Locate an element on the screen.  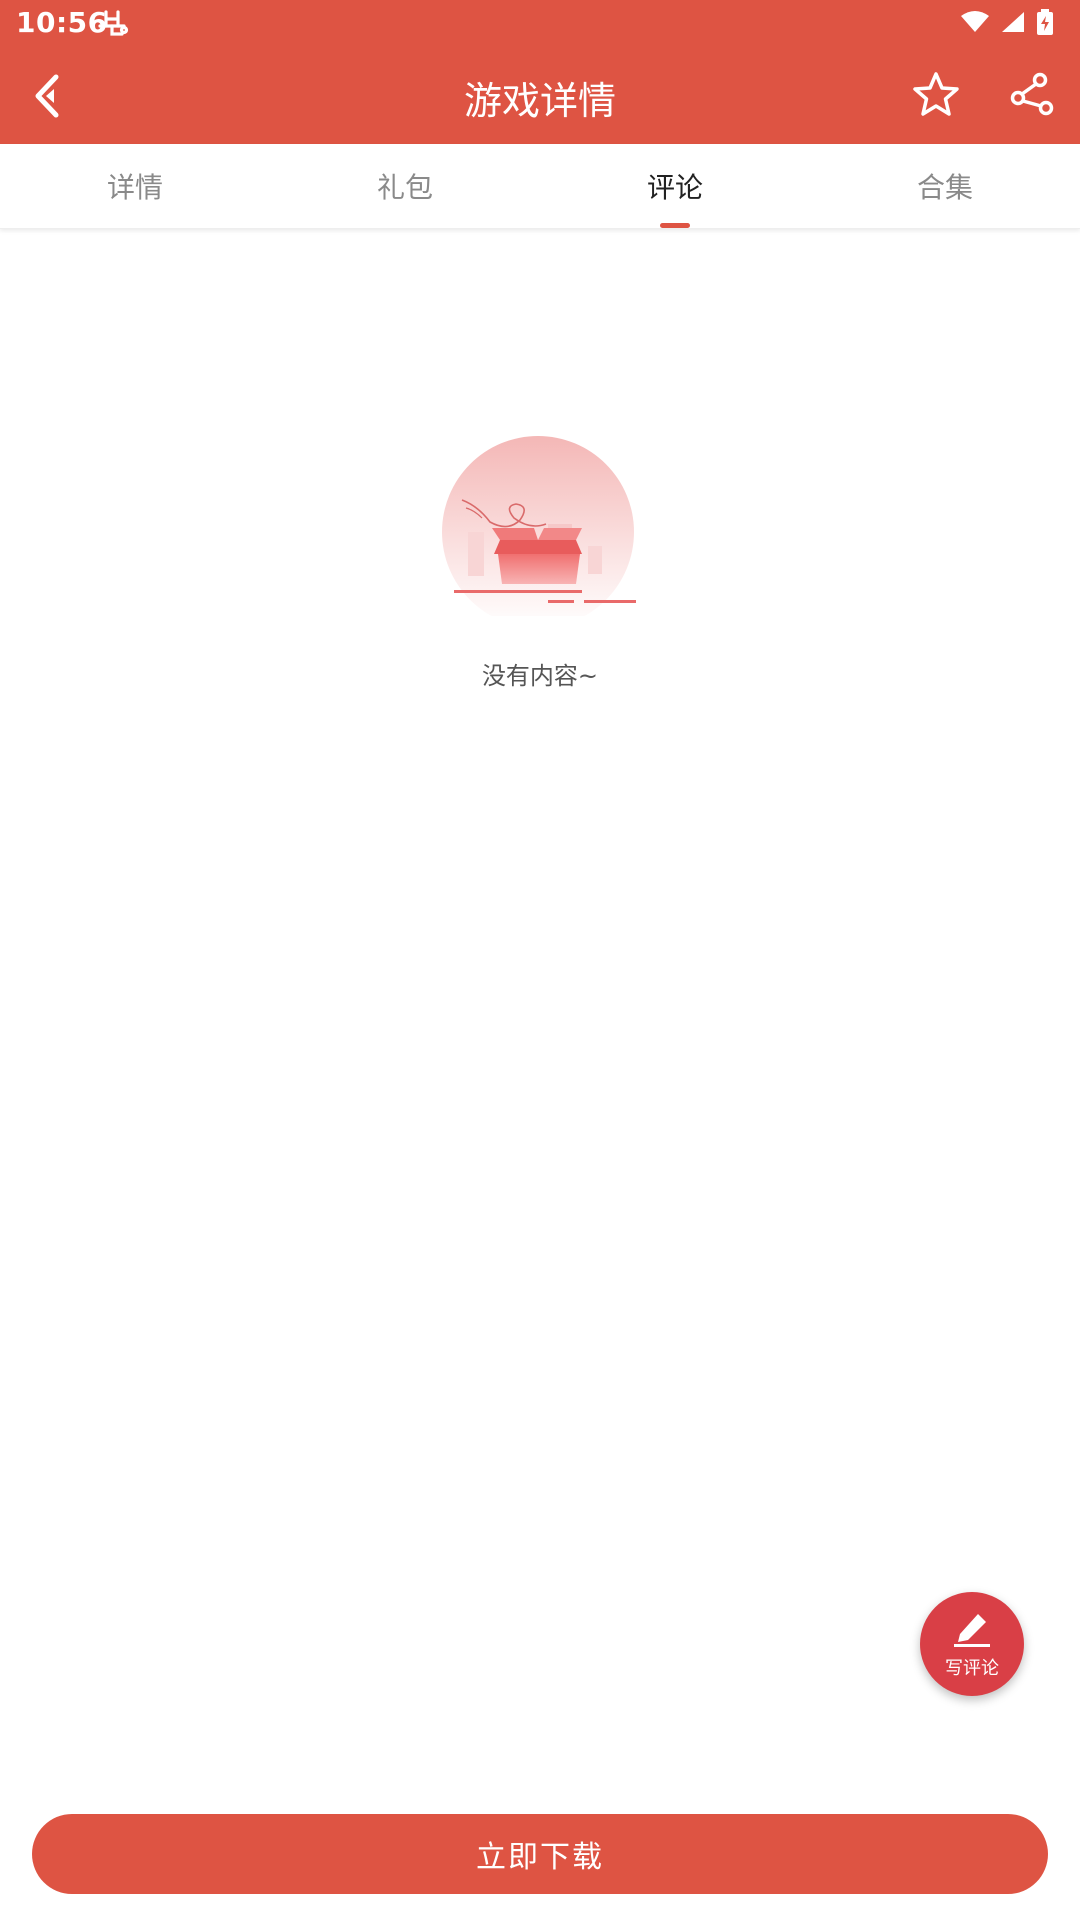
toolbar: 游戏详情 is located at coordinates (540, 96).